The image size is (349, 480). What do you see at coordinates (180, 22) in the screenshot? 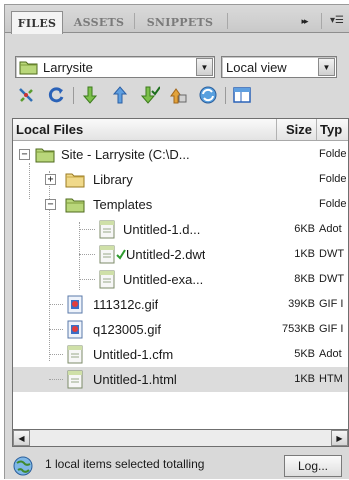
I see `tab-snippets: SNIPPETS` at bounding box center [180, 22].